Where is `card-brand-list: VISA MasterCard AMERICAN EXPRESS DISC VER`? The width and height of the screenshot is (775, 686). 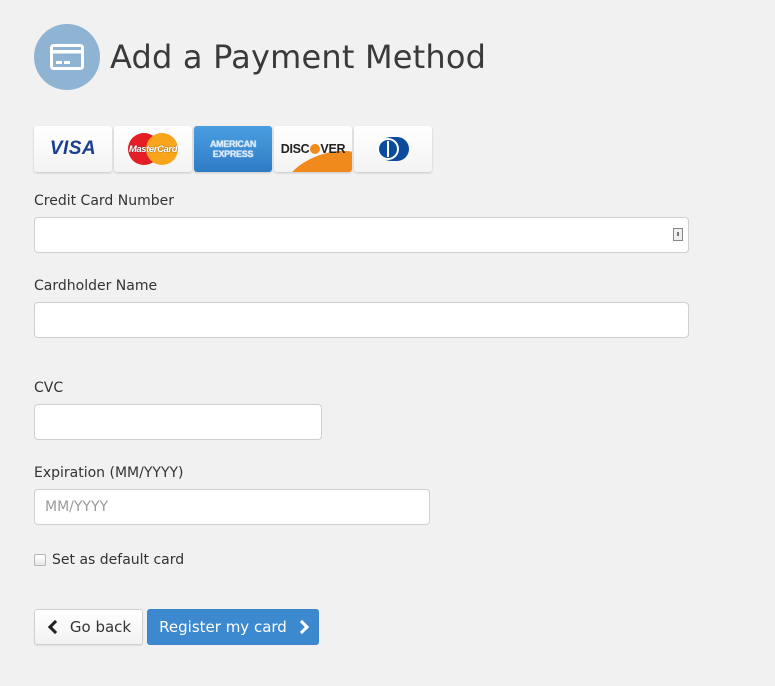 card-brand-list: VISA MasterCard AMERICAN EXPRESS DISC VER is located at coordinates (233, 149).